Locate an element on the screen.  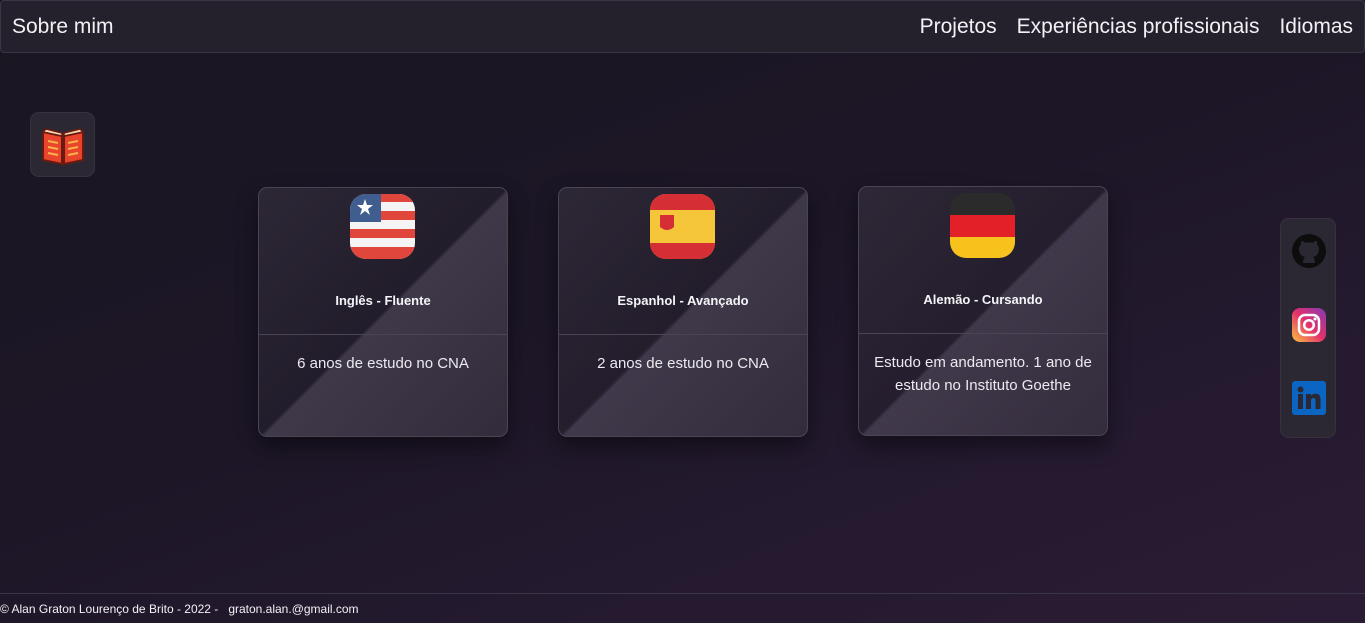
nav-link-idiomas: Idiomas is located at coordinates (1316, 27).